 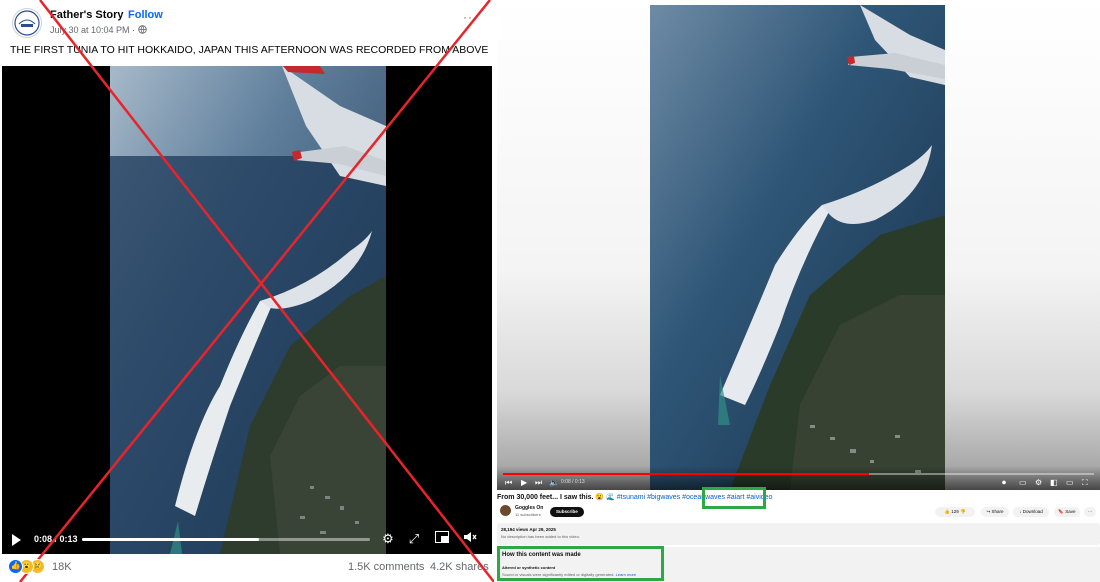 I want to click on youtube-progress-bar, so click(x=798, y=474).